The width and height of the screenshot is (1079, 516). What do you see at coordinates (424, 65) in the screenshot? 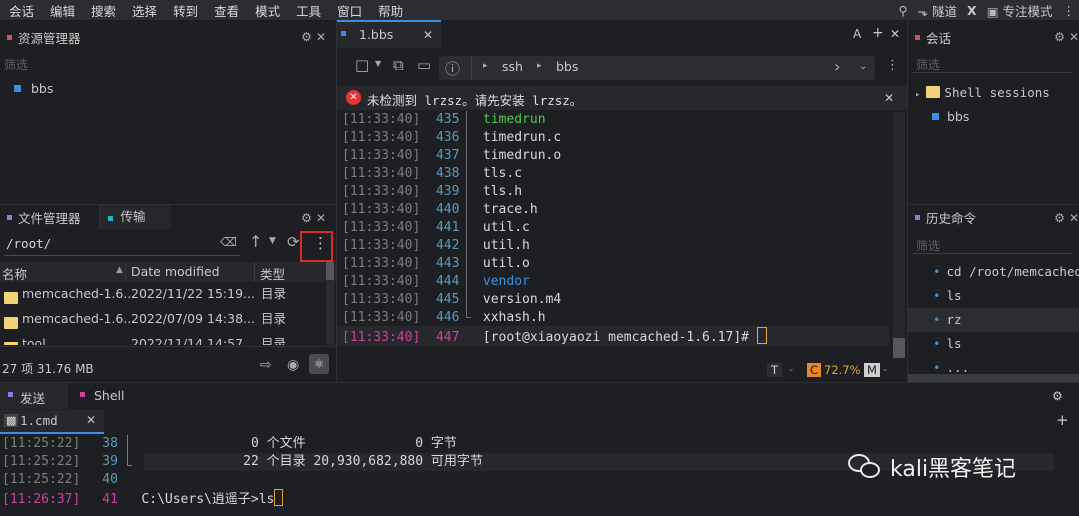
I see `sftp-icon: ▭` at bounding box center [424, 65].